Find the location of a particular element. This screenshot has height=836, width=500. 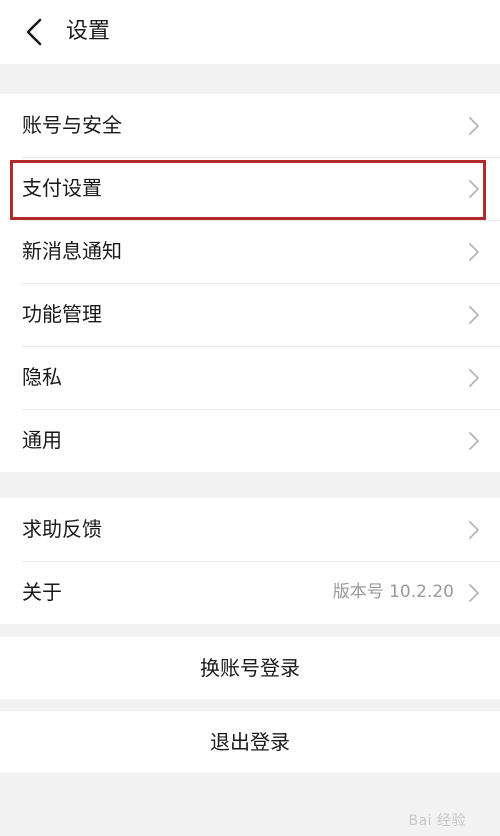

settings-item-label: 通用 is located at coordinates (42, 440).